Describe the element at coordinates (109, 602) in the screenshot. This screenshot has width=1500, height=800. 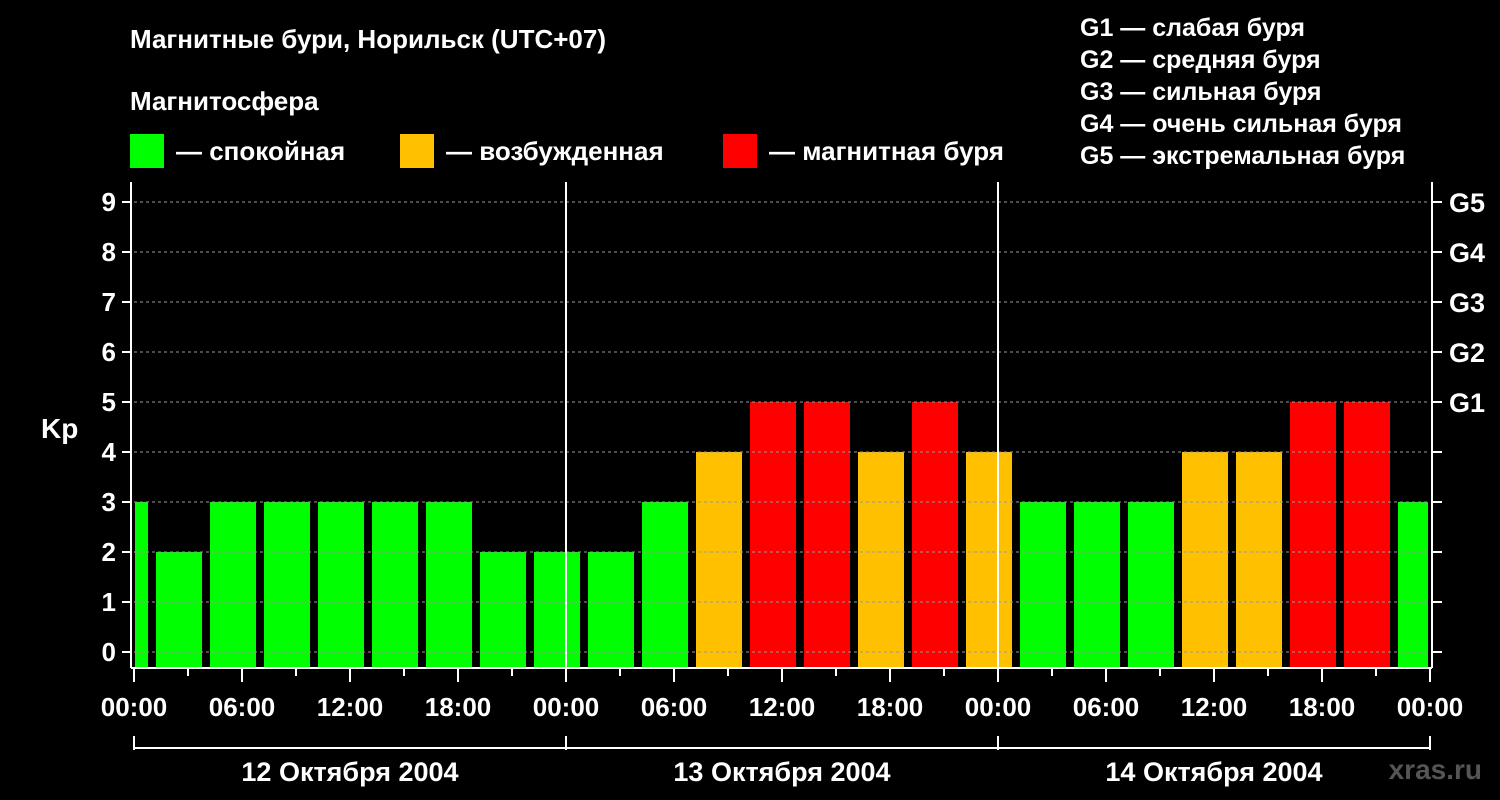
I see `y-tick-label-1: 1` at that location.